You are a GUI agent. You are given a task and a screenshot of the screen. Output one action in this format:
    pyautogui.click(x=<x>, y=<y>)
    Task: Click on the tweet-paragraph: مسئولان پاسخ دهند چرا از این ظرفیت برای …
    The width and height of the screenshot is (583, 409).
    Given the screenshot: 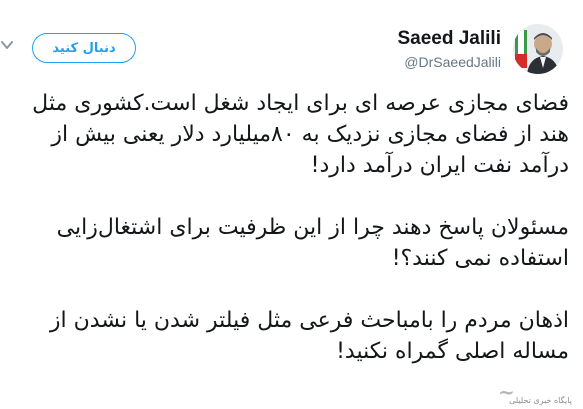 What is the action you would take?
    pyautogui.click(x=312, y=243)
    